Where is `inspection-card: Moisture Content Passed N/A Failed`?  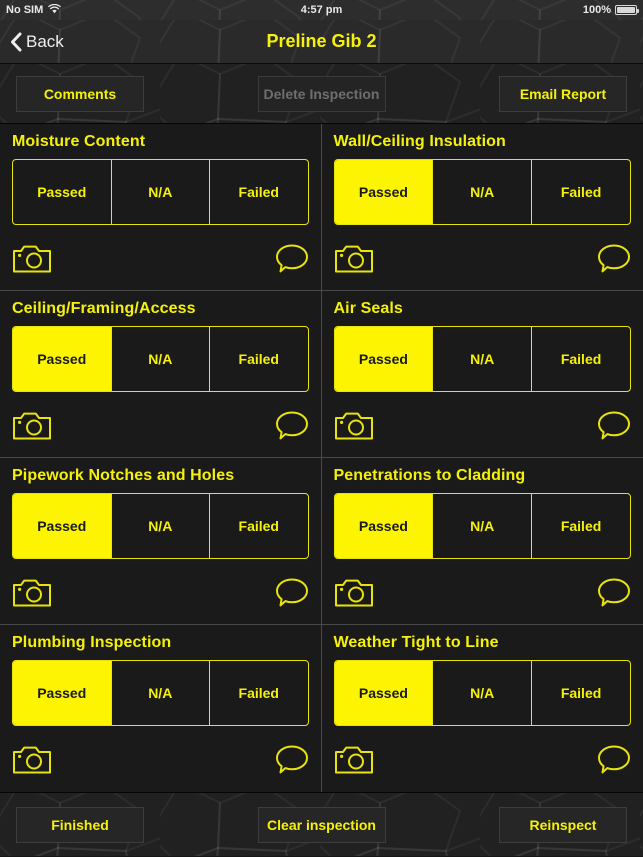
inspection-card: Moisture Content Passed N/A Failed is located at coordinates (161, 207).